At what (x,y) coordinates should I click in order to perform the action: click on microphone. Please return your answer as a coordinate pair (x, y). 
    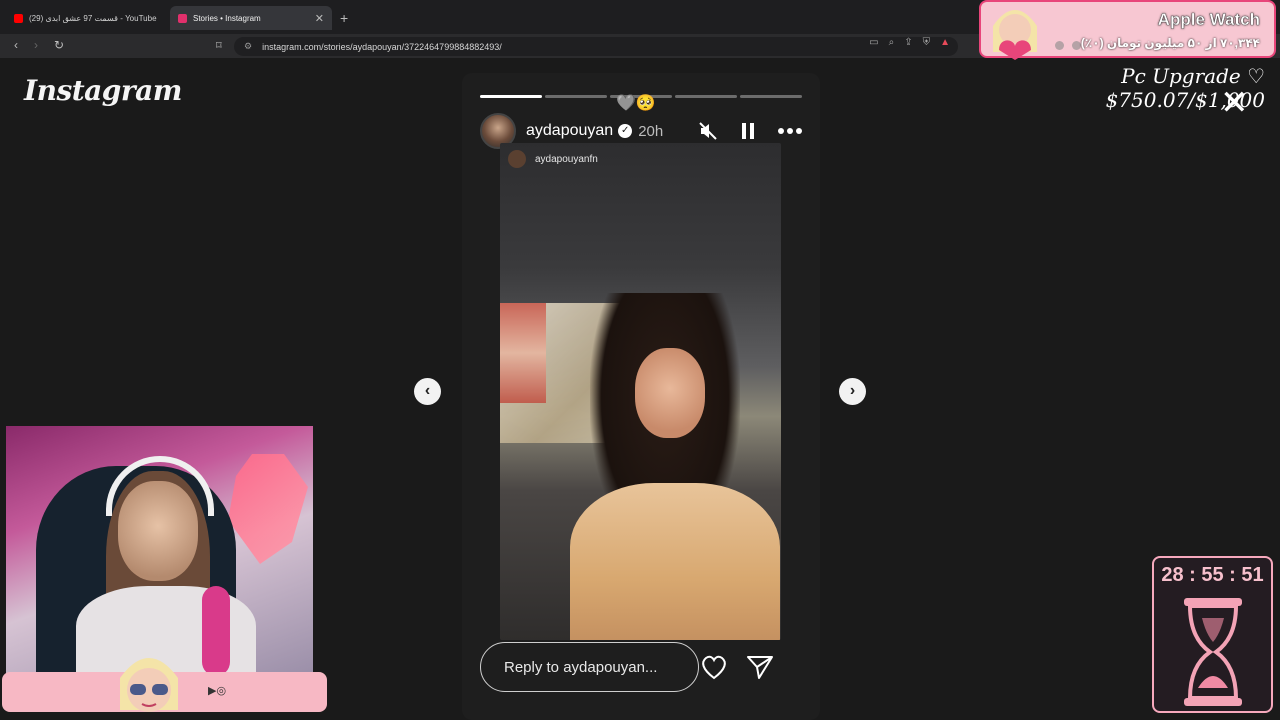
    Looking at the image, I should click on (216, 631).